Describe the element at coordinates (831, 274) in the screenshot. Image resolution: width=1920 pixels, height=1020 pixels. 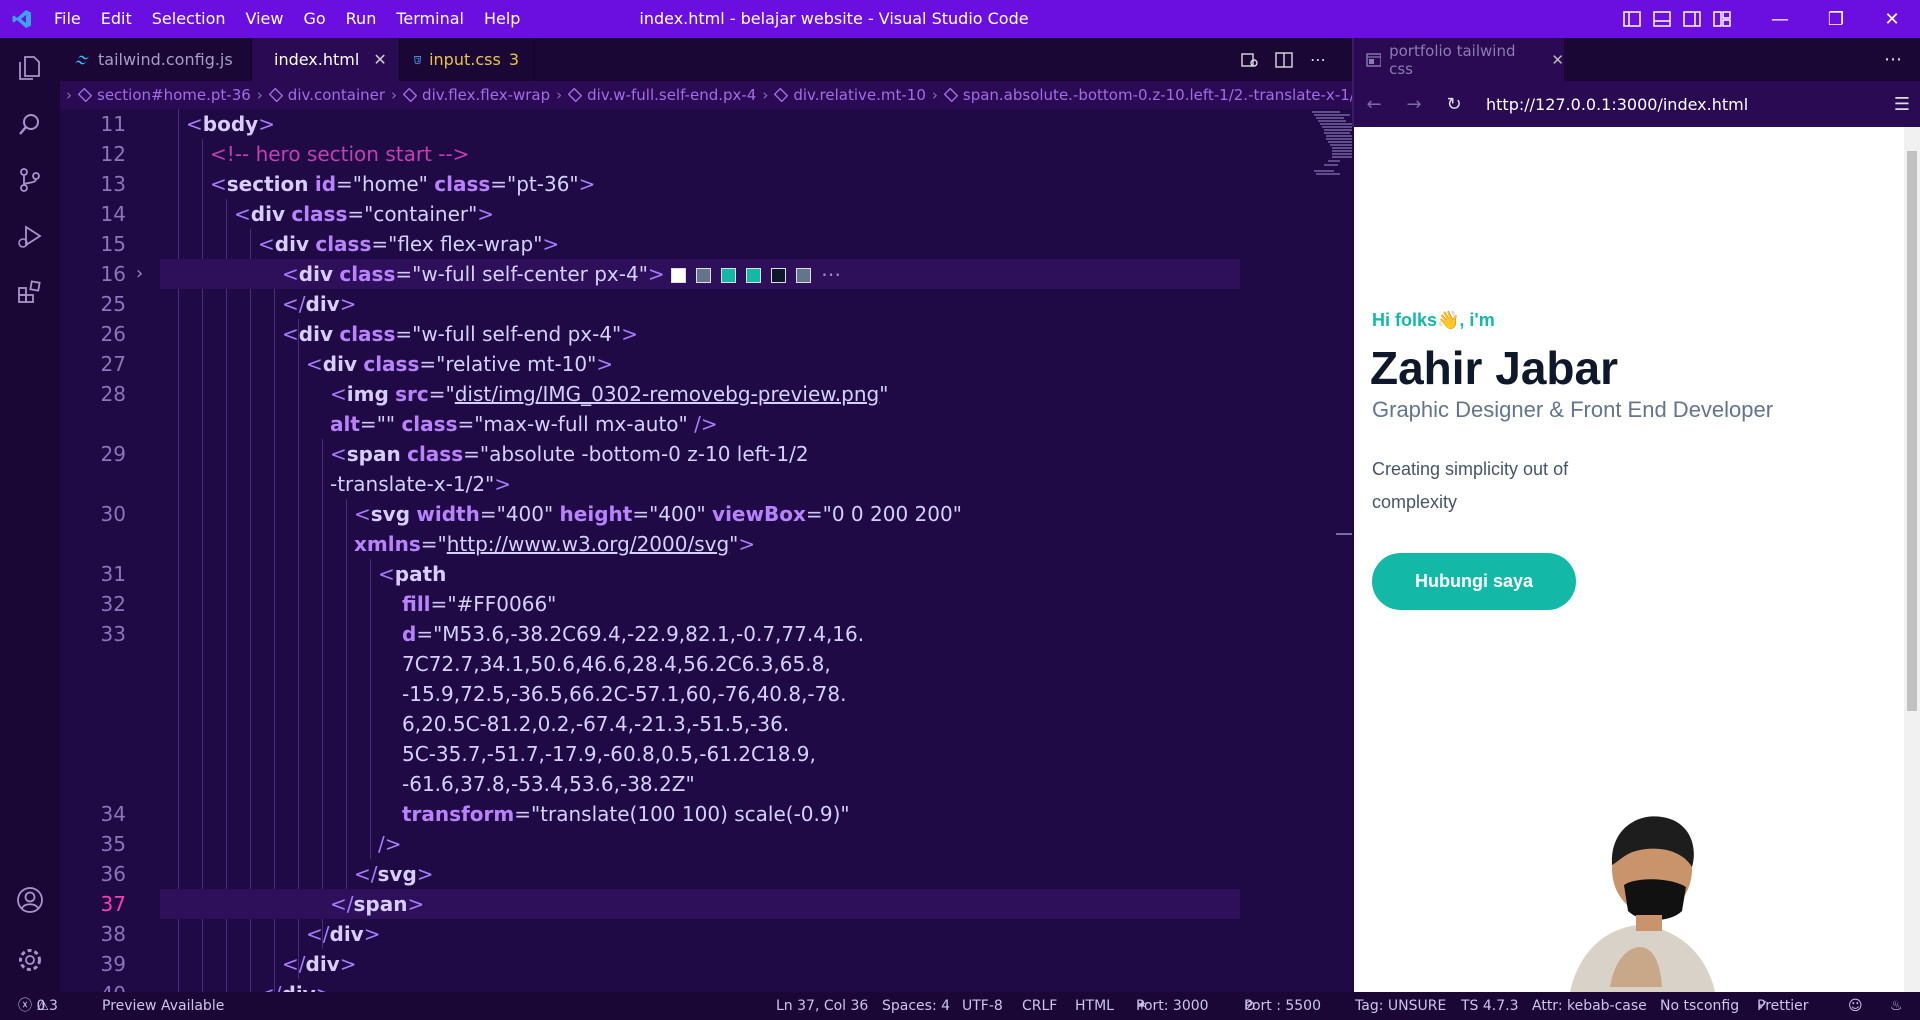
I see `folded-ellipsis-icon: ⋯` at that location.